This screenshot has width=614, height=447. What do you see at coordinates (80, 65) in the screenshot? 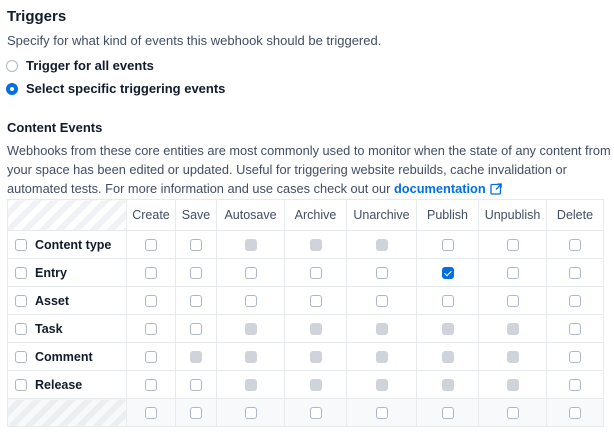
I see `radio-trigger-all-events: Trigger for all events` at bounding box center [80, 65].